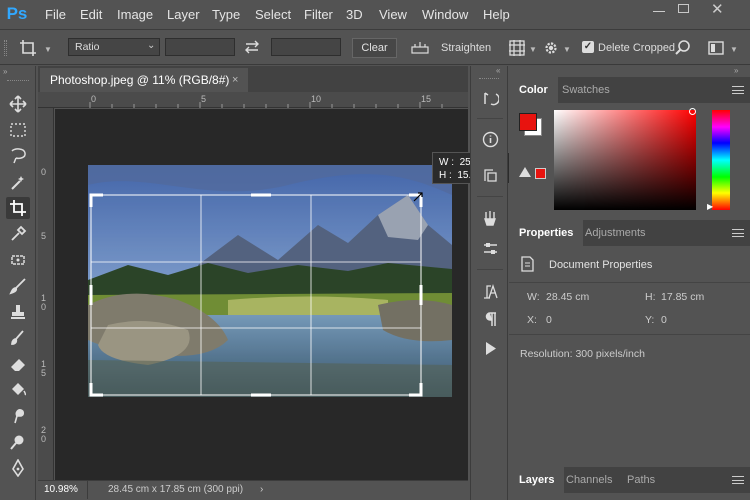  I want to click on smudge-icon, so click(18, 416).